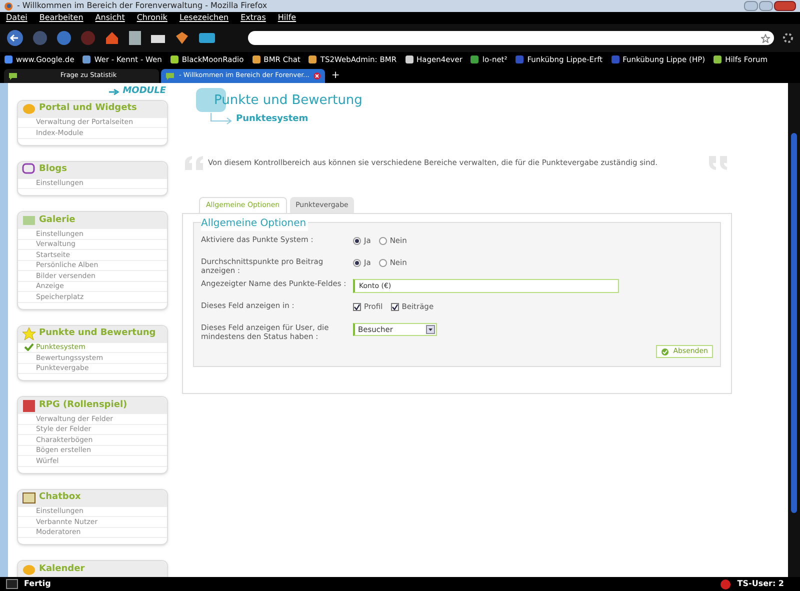 This screenshot has width=800, height=591. I want to click on section-title: Blogs, so click(53, 169).